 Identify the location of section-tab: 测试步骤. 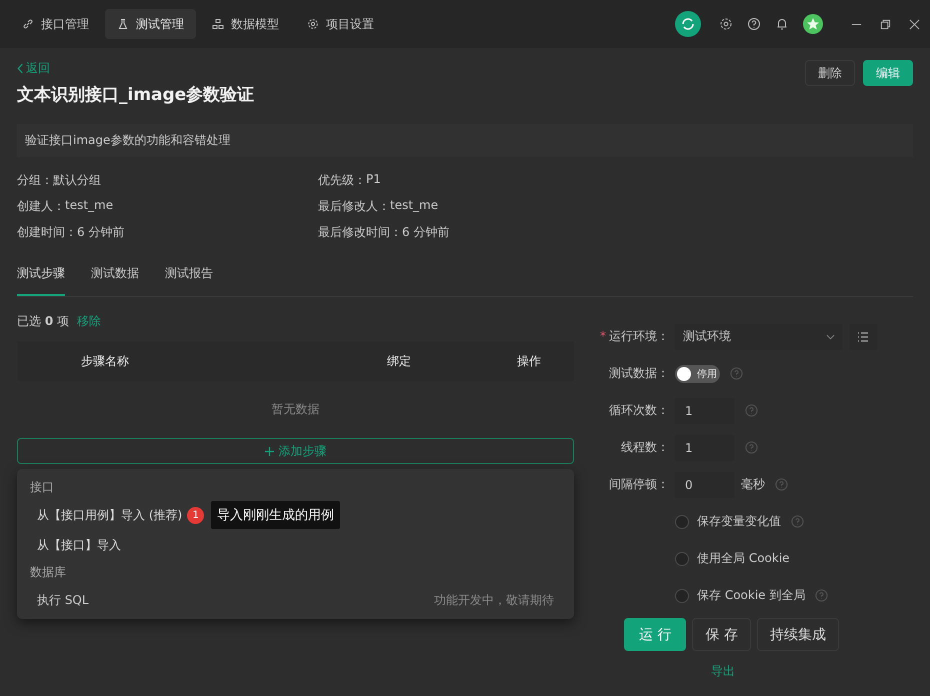
(41, 280).